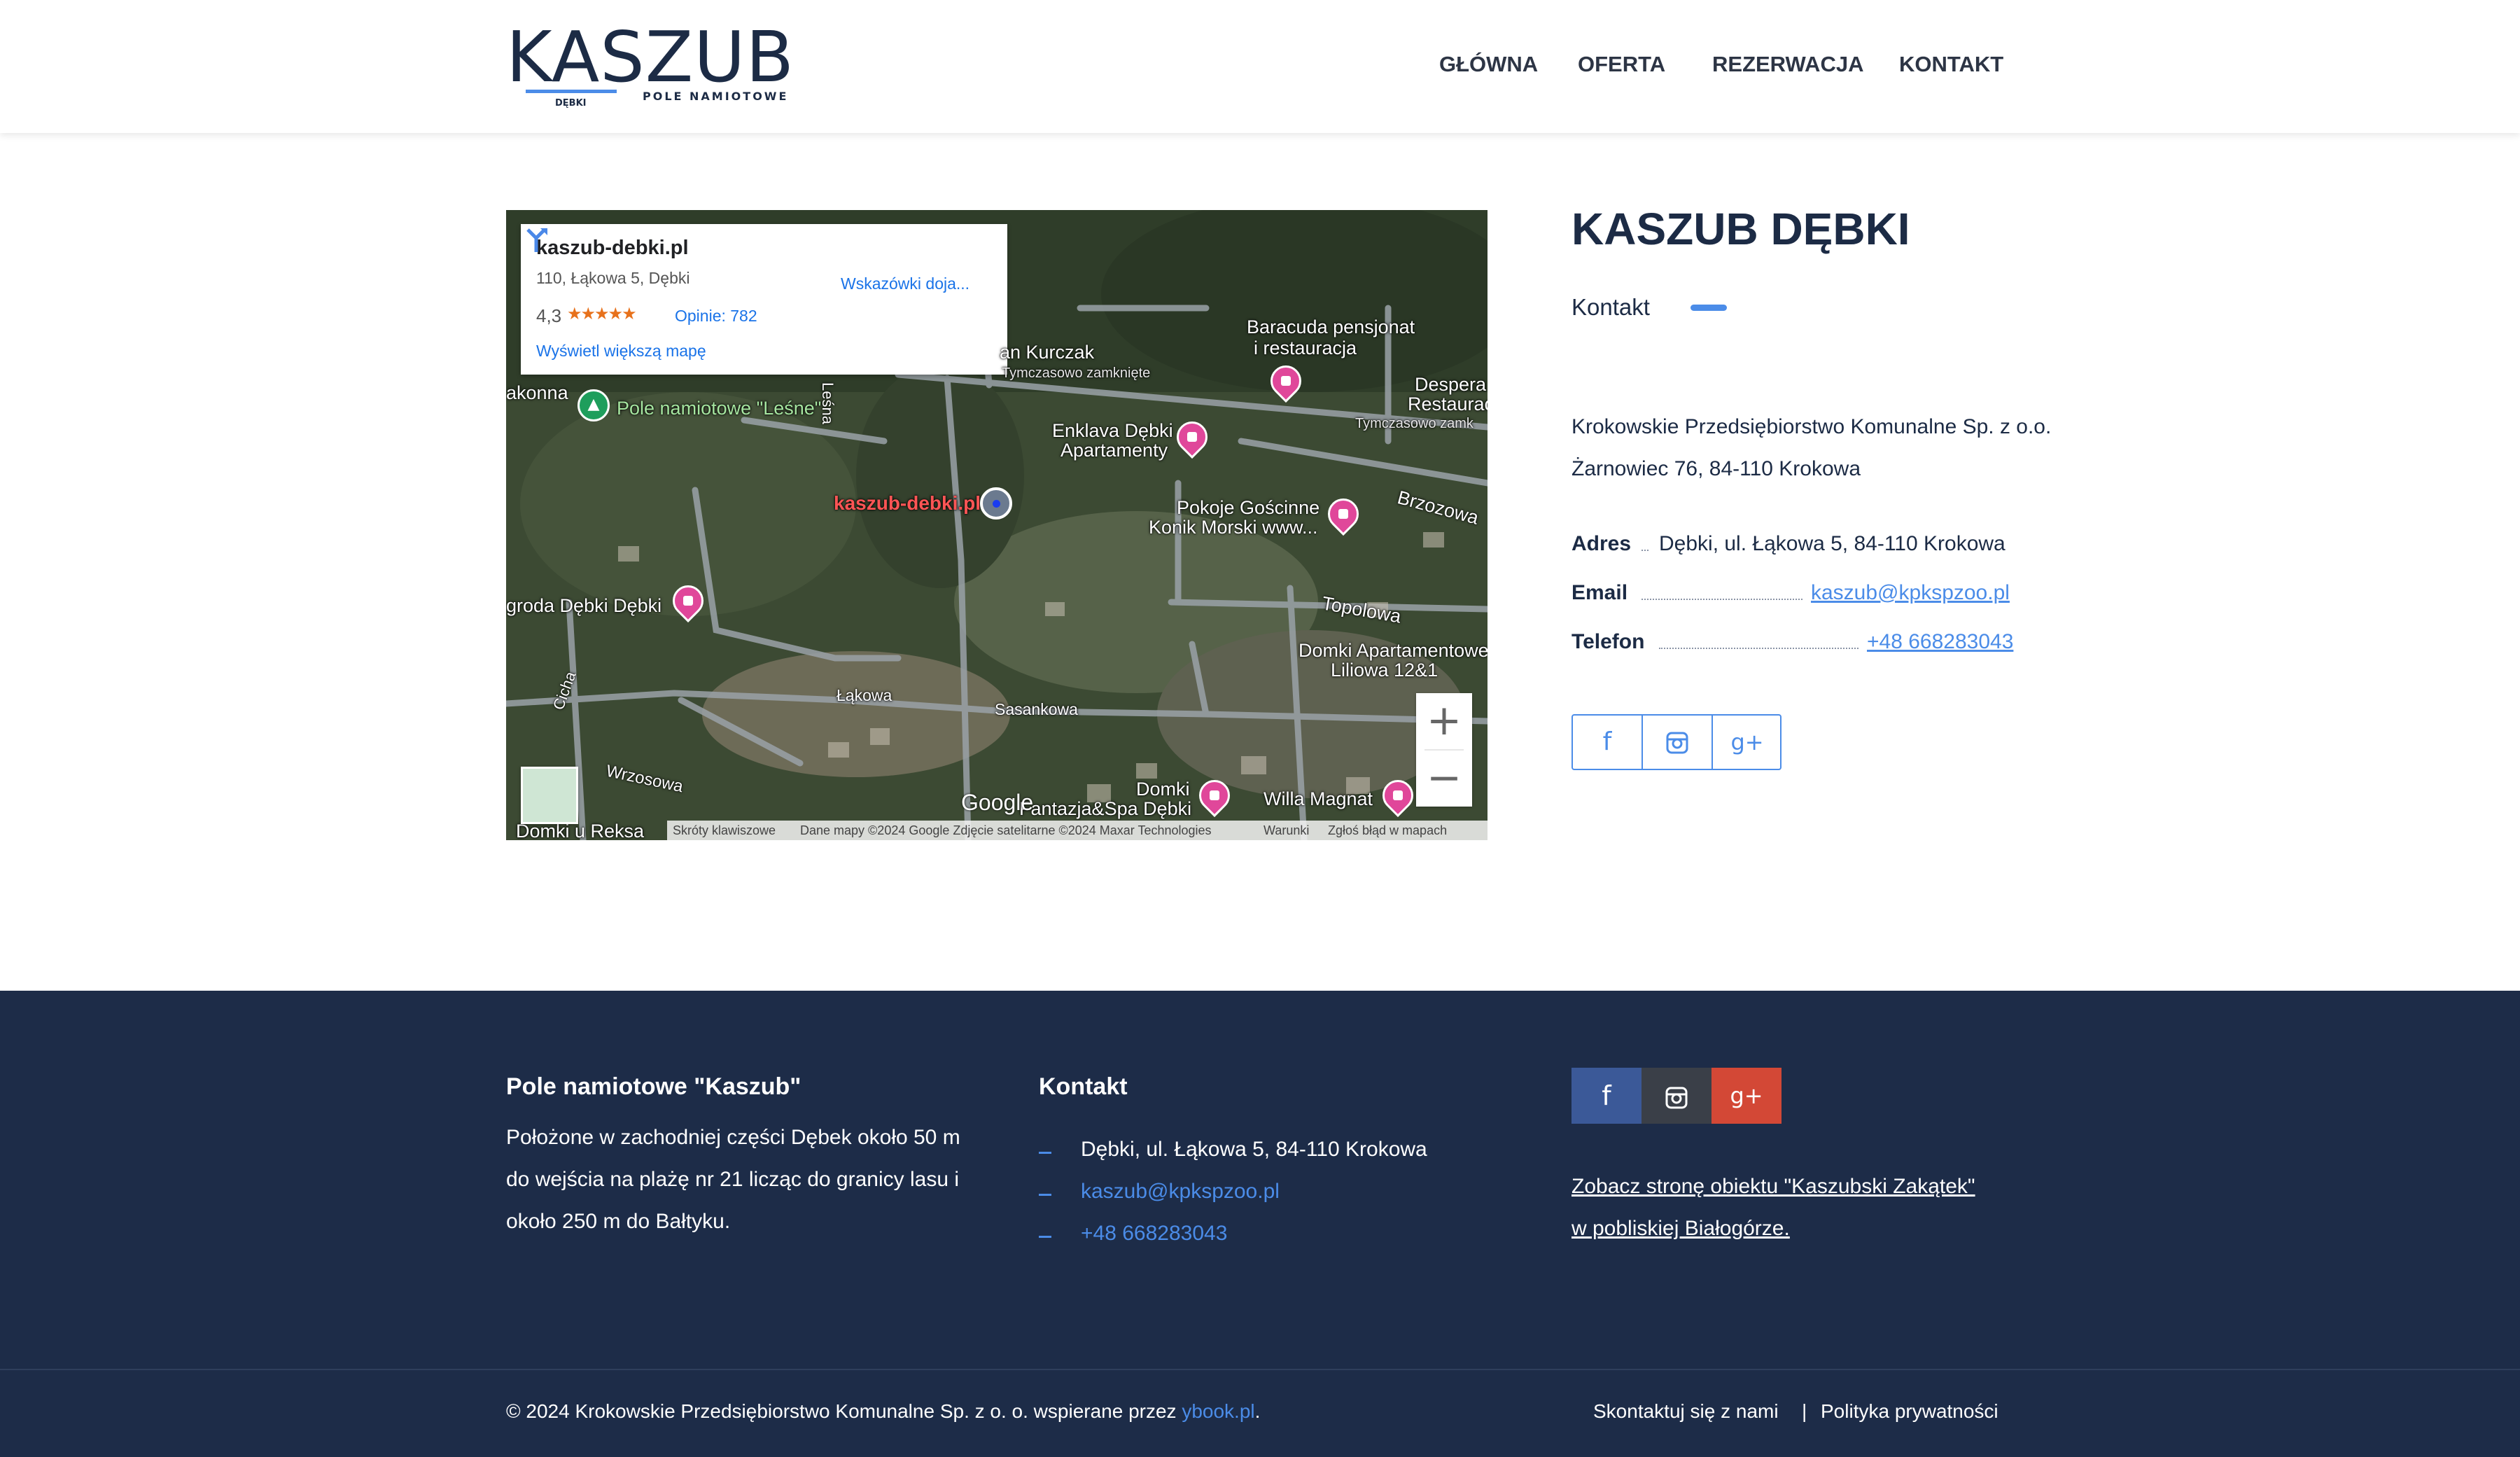 This screenshot has width=2520, height=1457. Describe the element at coordinates (996, 503) in the screenshot. I see `map-pin-selected-icon` at that location.